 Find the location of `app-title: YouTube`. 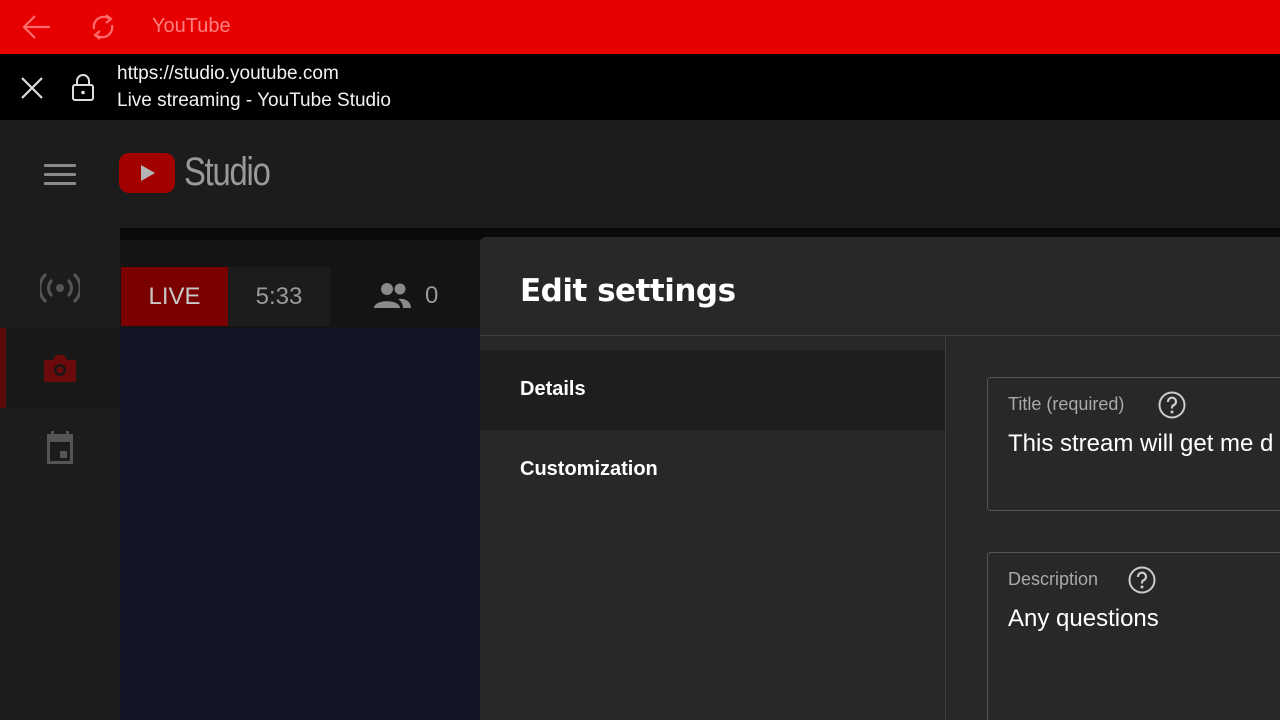

app-title: YouTube is located at coordinates (191, 26).